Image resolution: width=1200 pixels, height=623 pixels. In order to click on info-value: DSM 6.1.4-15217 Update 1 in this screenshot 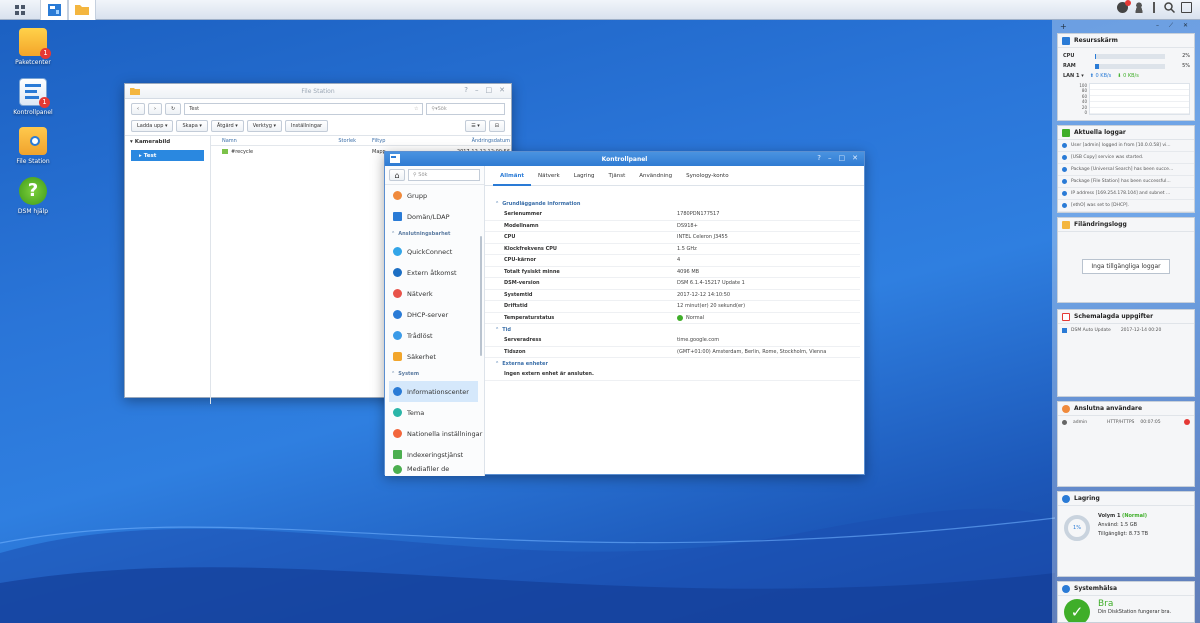, I will do `click(711, 283)`.